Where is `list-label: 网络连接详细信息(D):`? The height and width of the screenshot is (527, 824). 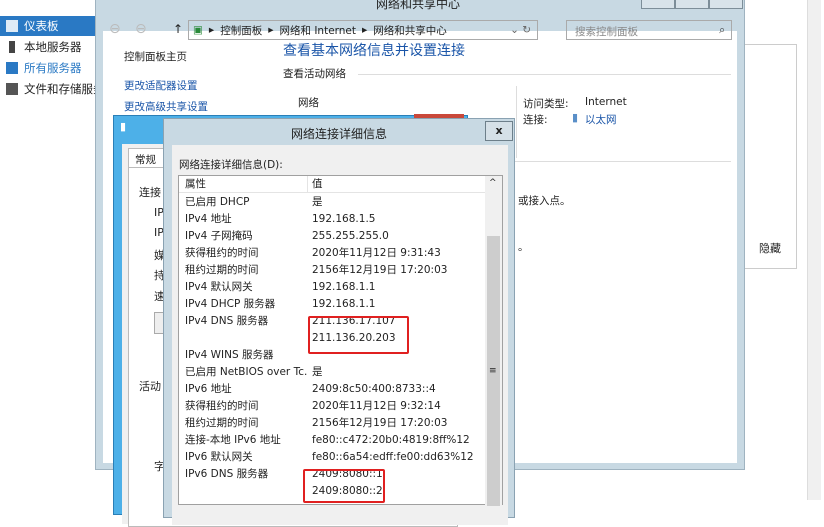
list-label: 网络连接详细信息(D): is located at coordinates (231, 165).